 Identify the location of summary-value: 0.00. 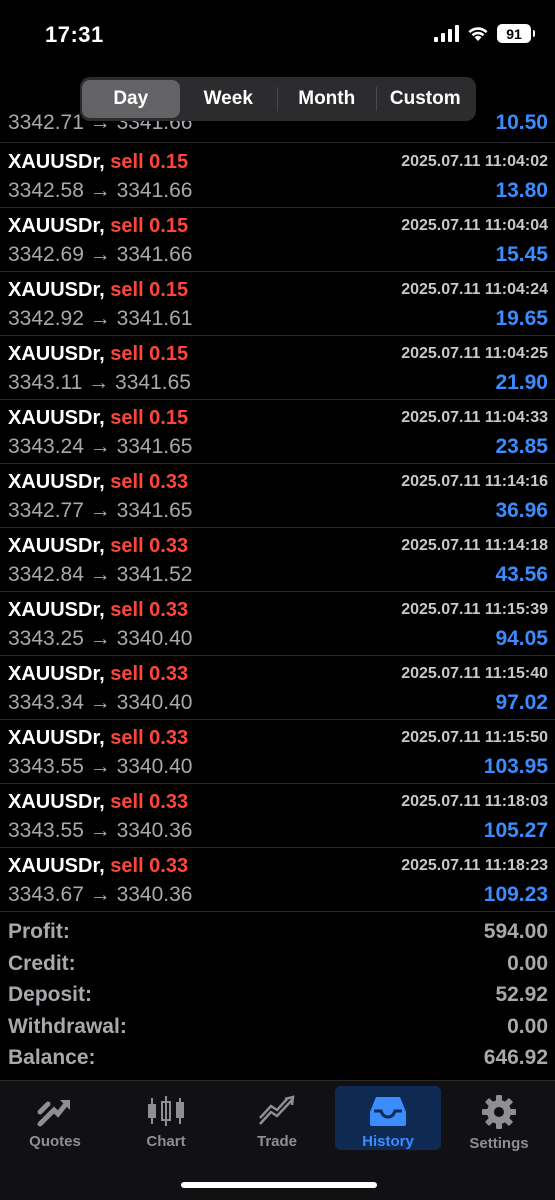
(527, 963).